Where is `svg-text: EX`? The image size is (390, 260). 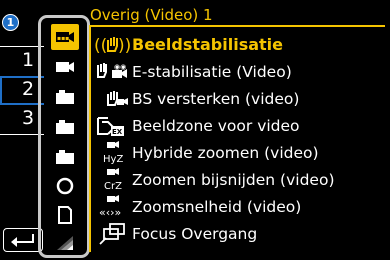 svg-text: EX is located at coordinates (117, 132).